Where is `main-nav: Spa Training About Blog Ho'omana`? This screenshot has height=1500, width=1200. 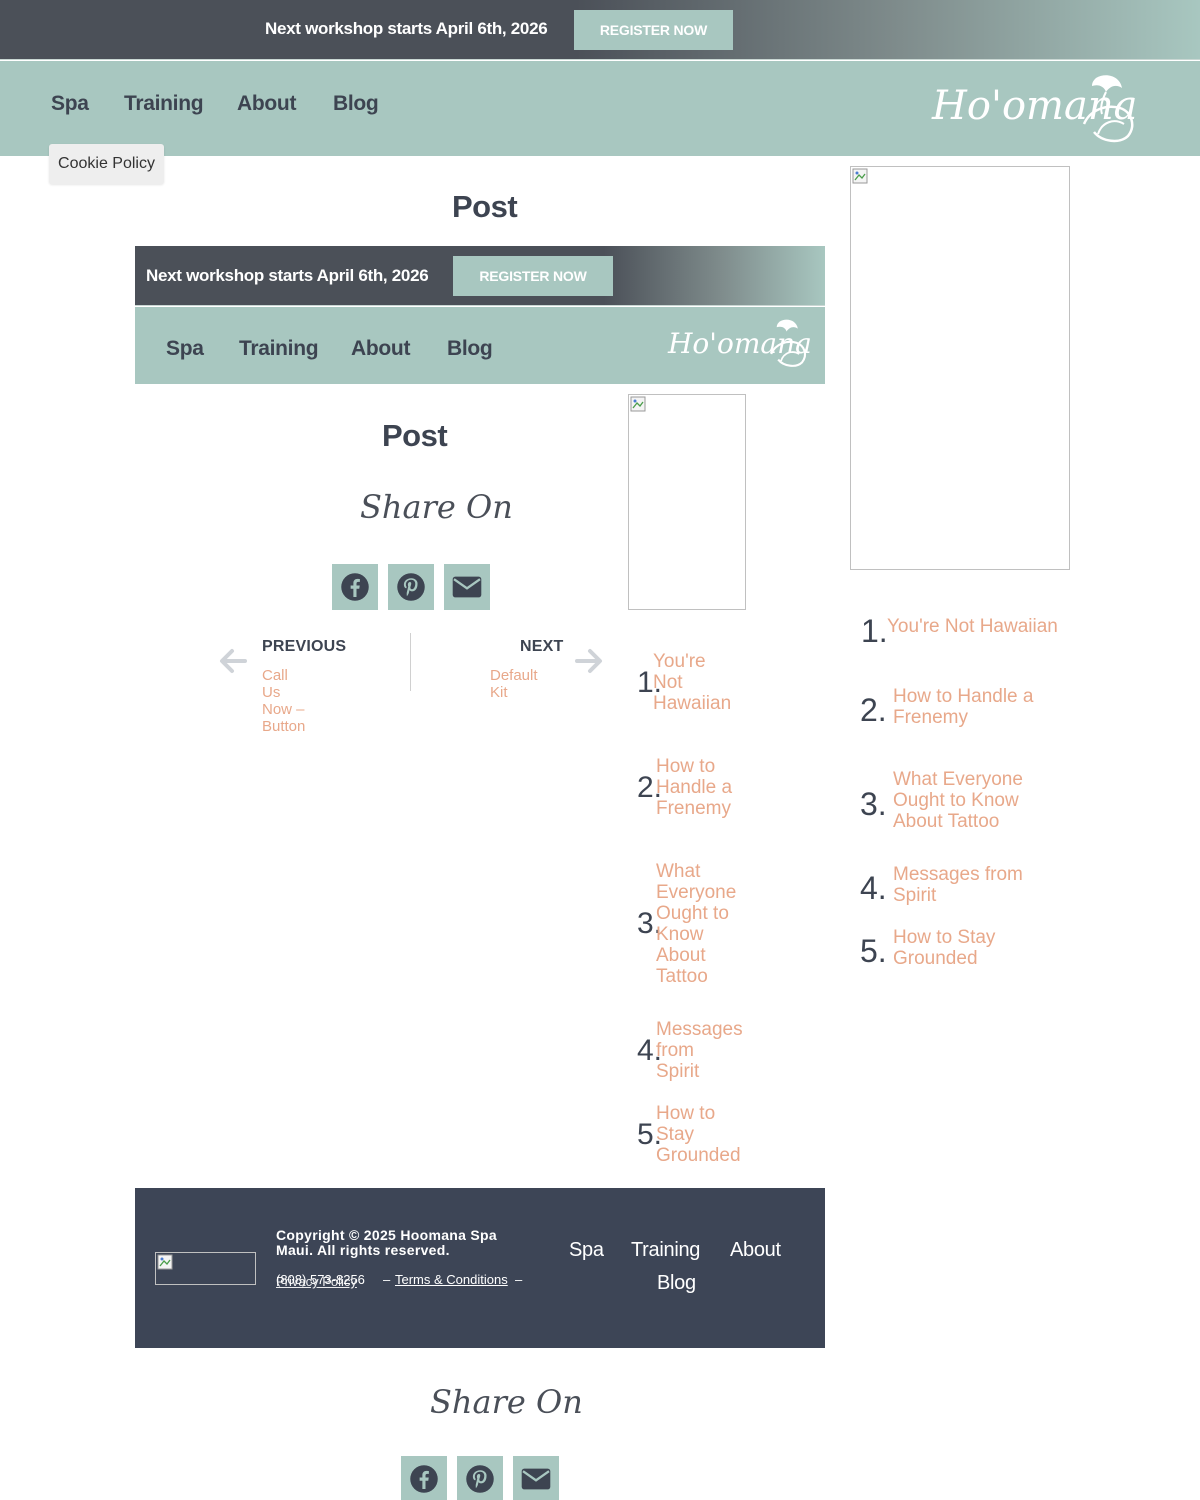
main-nav: Spa Training About Blog Ho'omana is located at coordinates (600, 108).